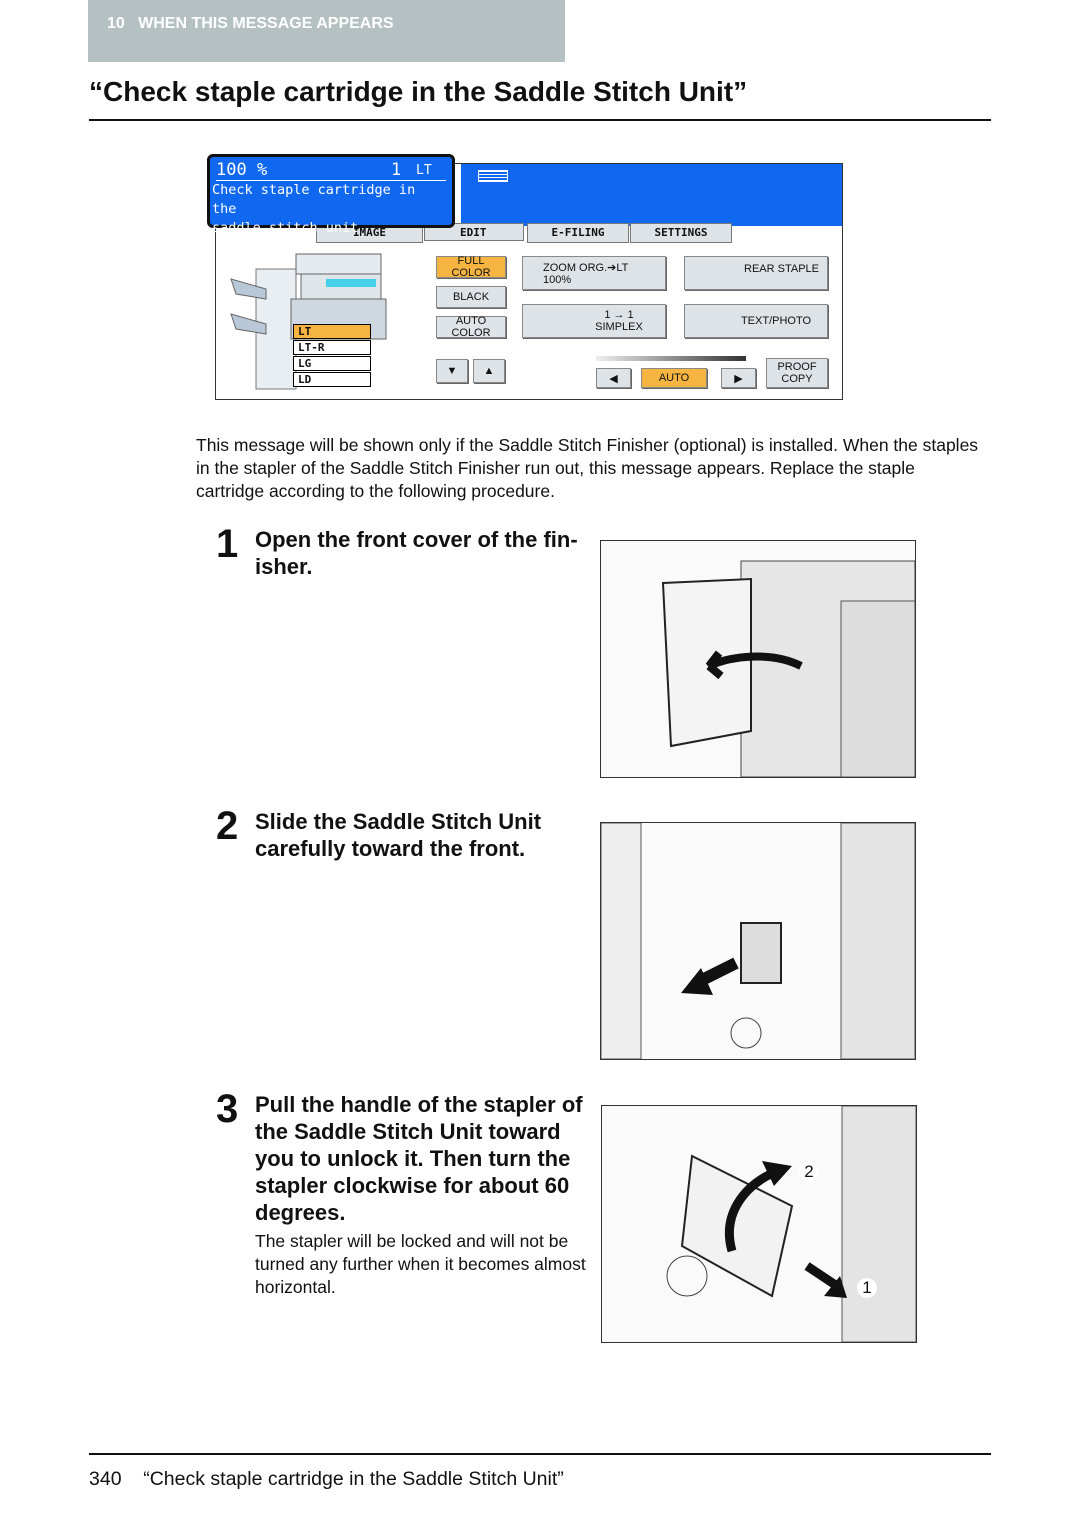 The width and height of the screenshot is (1080, 1526). Describe the element at coordinates (332, 379) in the screenshot. I see `tray-ld: LD` at that location.